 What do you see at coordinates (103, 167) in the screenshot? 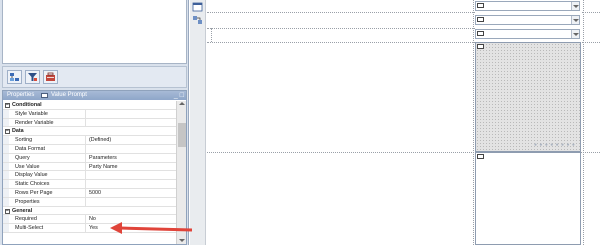
I see `property-value: Party Name` at bounding box center [103, 167].